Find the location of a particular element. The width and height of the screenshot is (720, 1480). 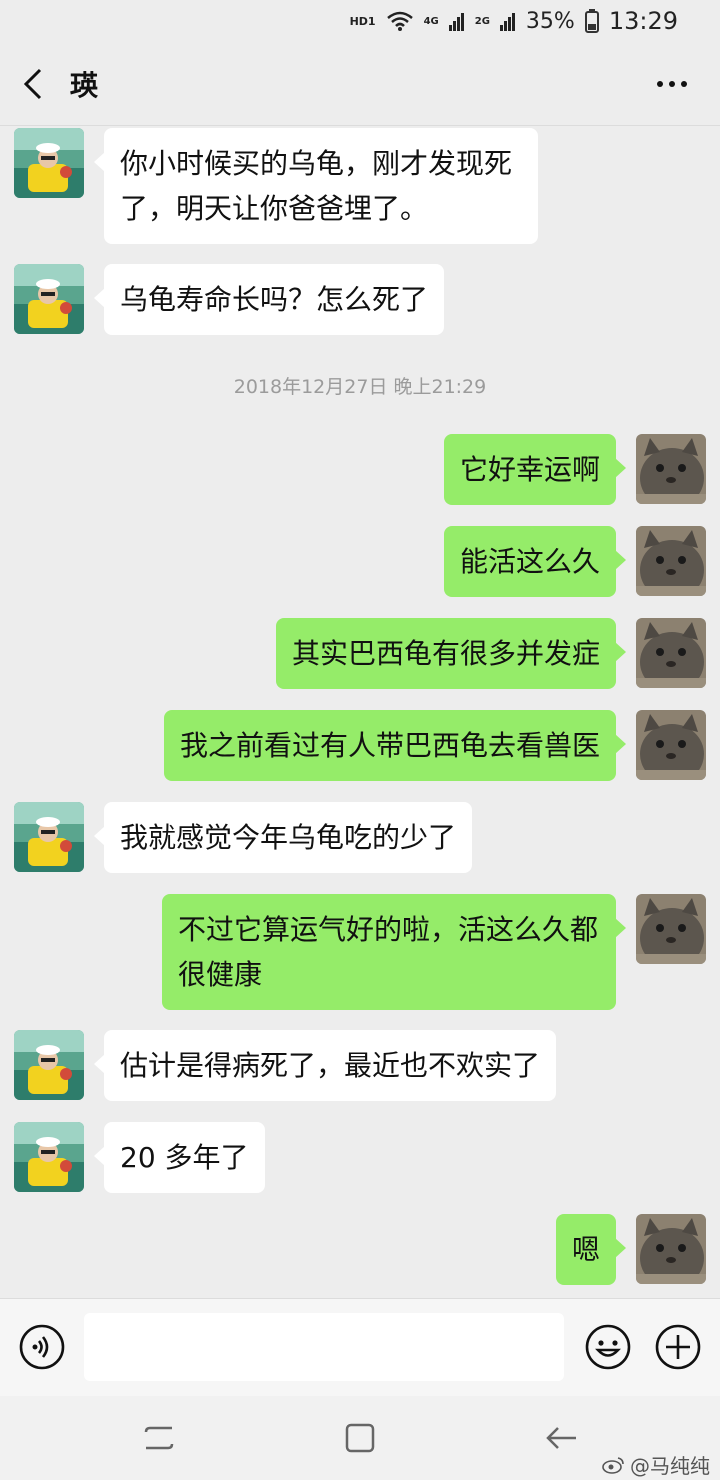

message-received: 20 多年了 is located at coordinates (139, 1157).